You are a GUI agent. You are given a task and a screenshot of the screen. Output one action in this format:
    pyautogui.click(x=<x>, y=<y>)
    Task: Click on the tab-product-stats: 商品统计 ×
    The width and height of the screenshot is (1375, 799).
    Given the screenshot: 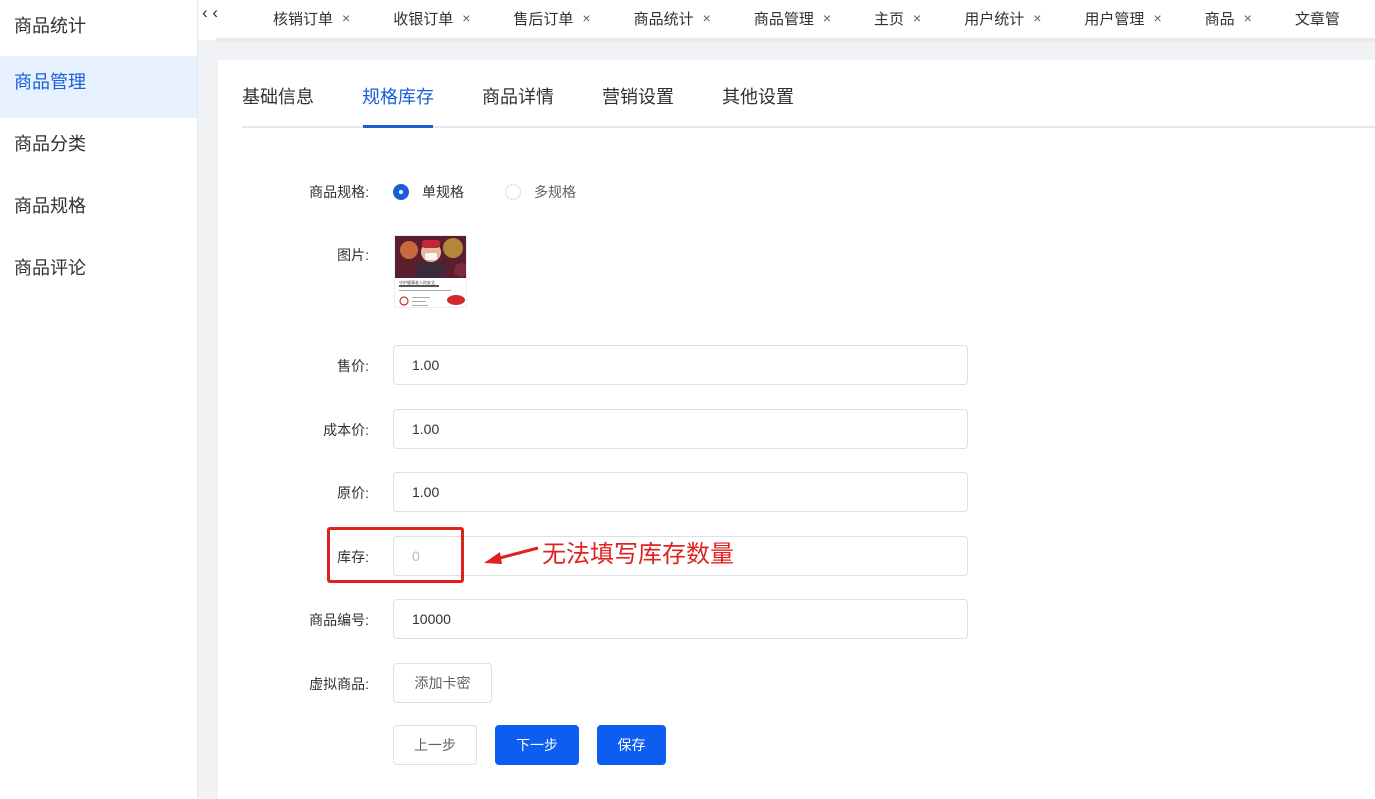 What is the action you would take?
    pyautogui.click(x=672, y=18)
    